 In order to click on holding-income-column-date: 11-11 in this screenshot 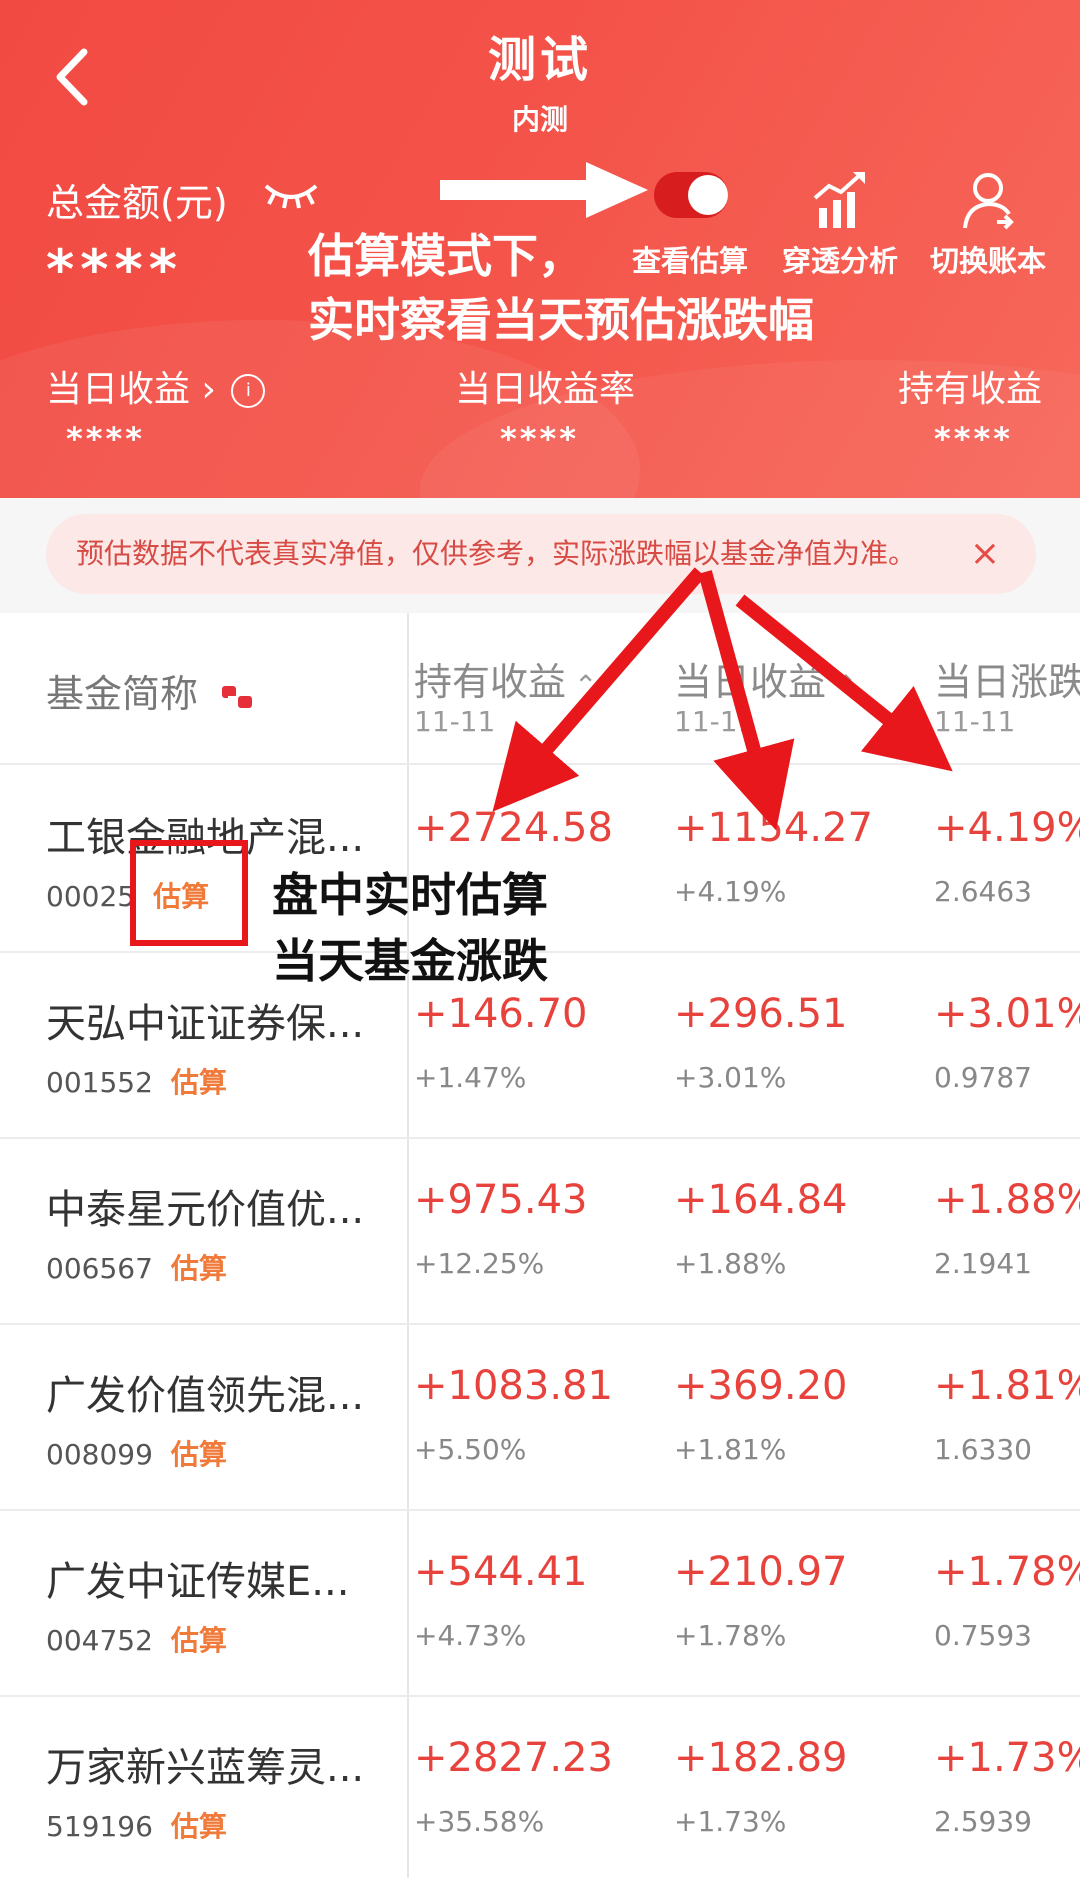, I will do `click(455, 721)`.